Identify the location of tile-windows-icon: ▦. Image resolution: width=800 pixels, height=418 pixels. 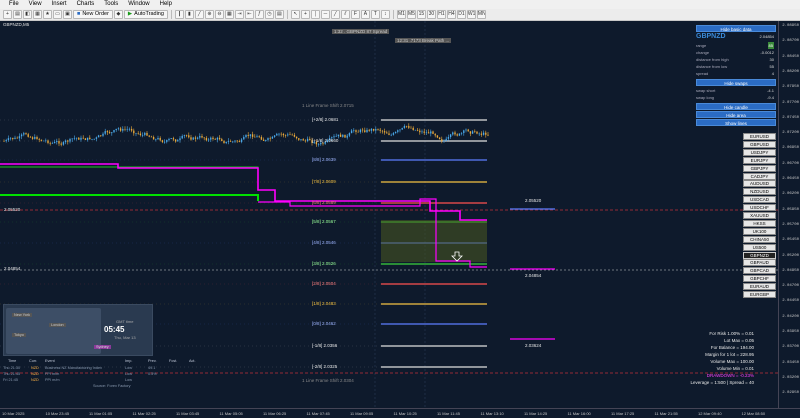
(229, 14).